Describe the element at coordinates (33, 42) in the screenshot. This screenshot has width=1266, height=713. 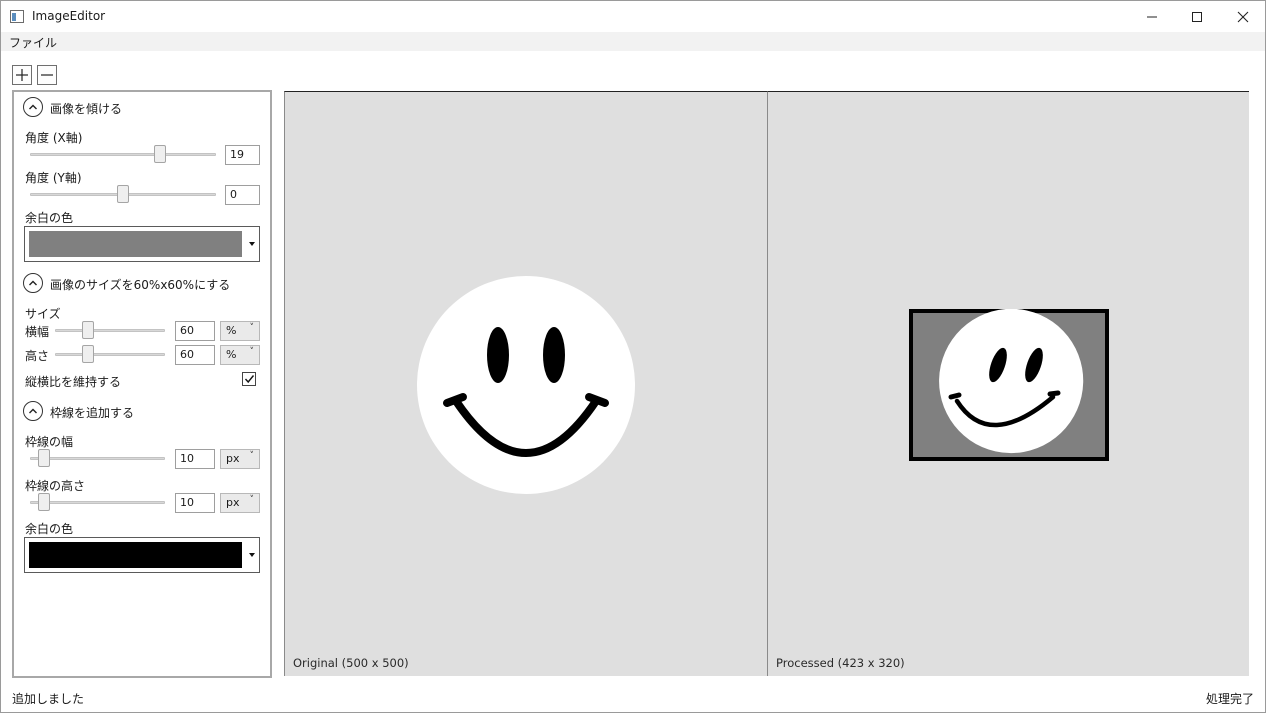
I see `menu-file: ファイル` at that location.